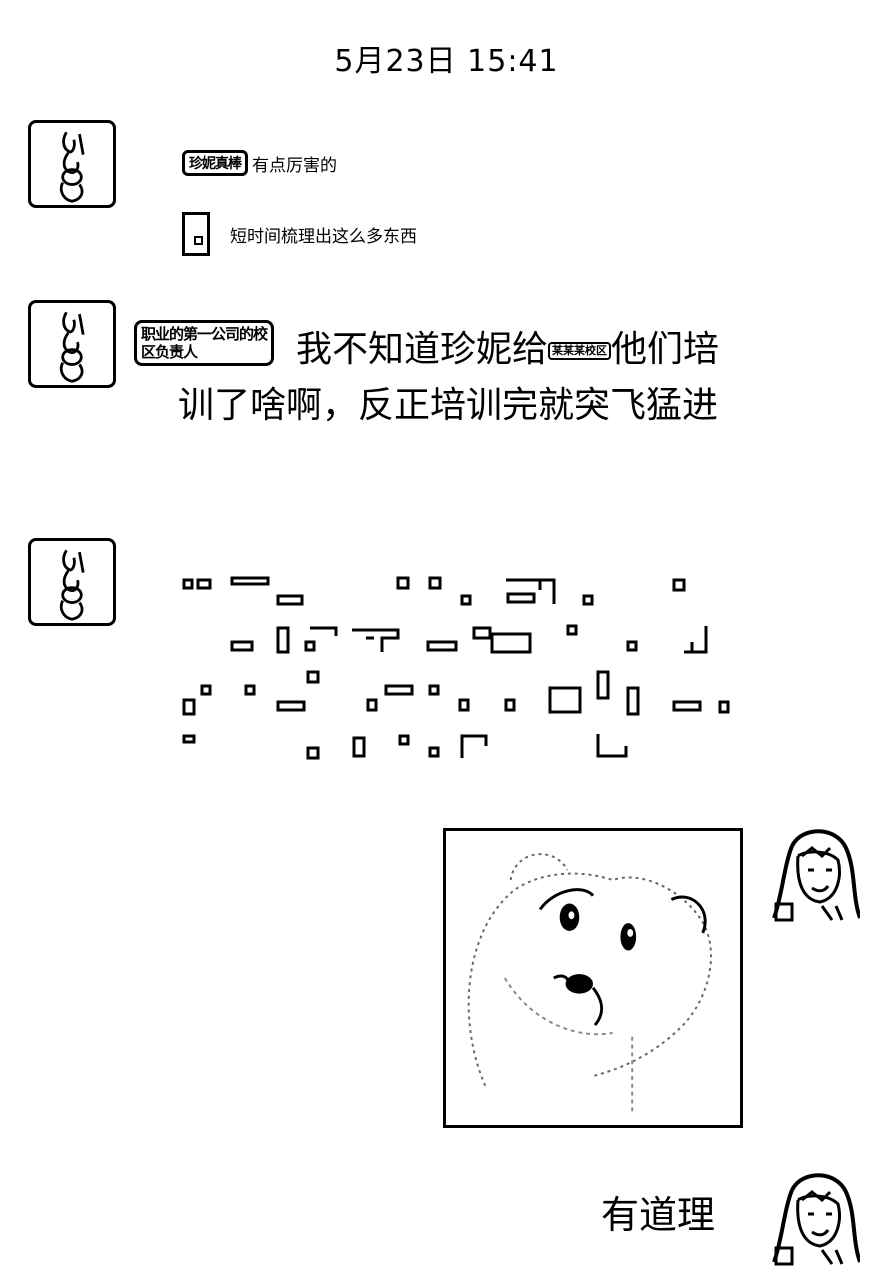 The width and height of the screenshot is (893, 1280). I want to click on quote-line-2: 短时间梳理出这么多东西, so click(299, 234).